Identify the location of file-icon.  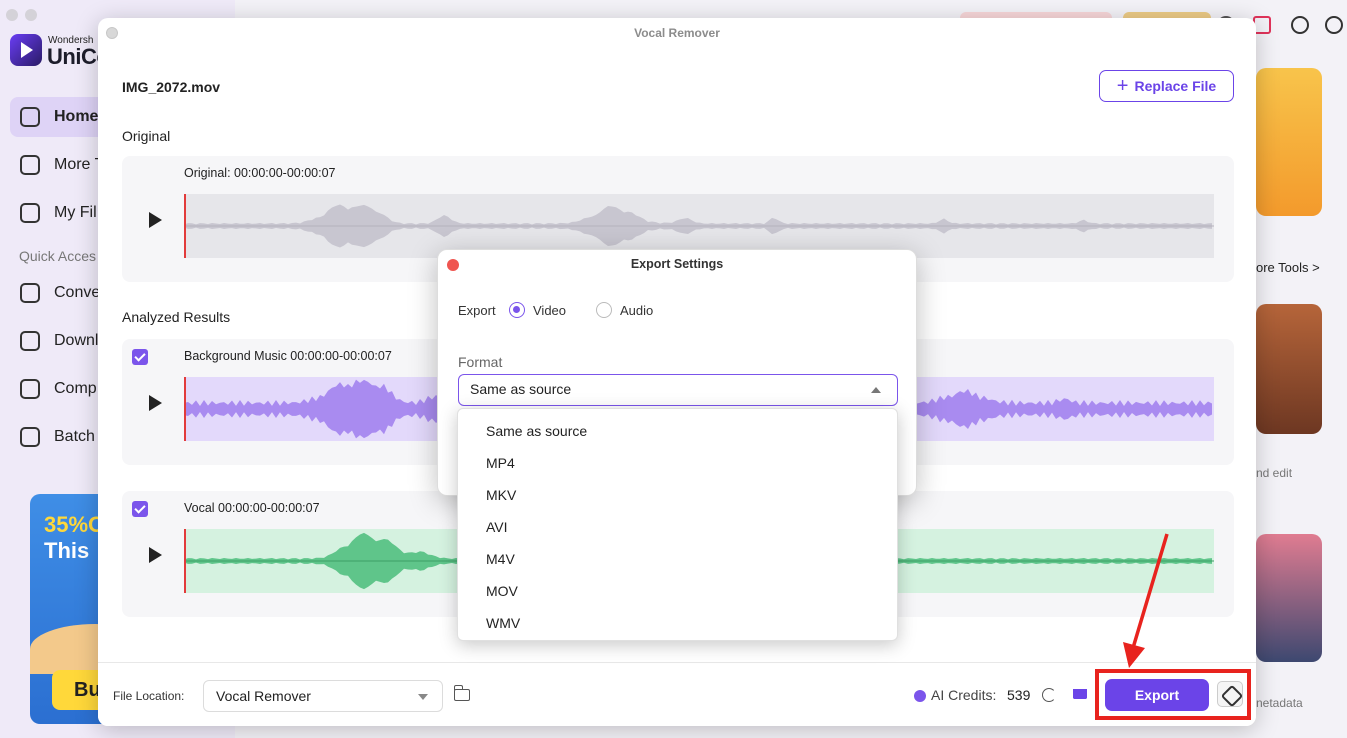
(30, 213).